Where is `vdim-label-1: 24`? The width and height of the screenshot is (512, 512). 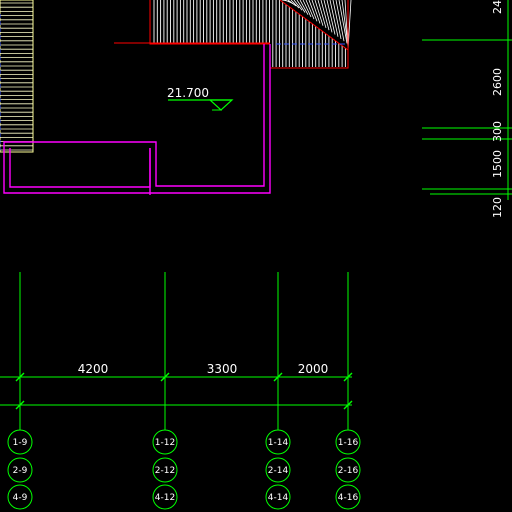 vdim-label-1: 24 is located at coordinates (497, 7).